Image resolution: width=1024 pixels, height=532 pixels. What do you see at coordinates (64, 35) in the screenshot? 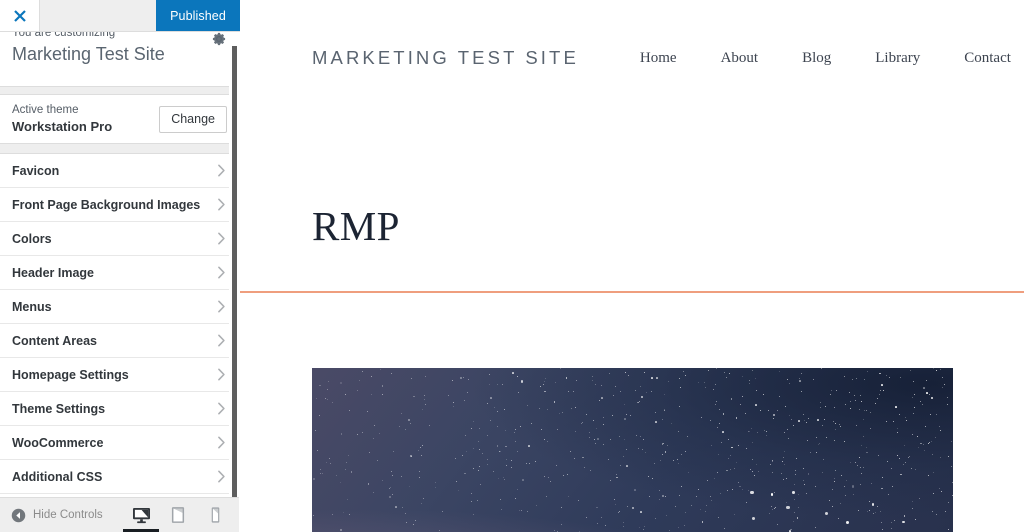
I see `customizing-eyebrow: You are customizing` at bounding box center [64, 35].